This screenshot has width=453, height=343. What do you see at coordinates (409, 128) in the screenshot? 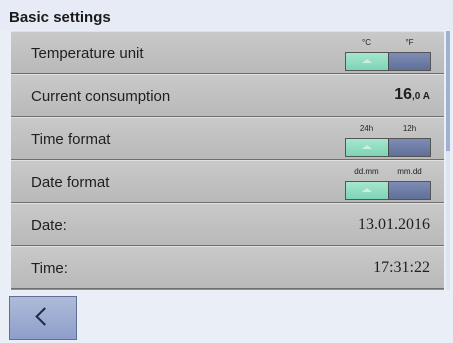
I see `toggle-option-label: 12h` at bounding box center [409, 128].